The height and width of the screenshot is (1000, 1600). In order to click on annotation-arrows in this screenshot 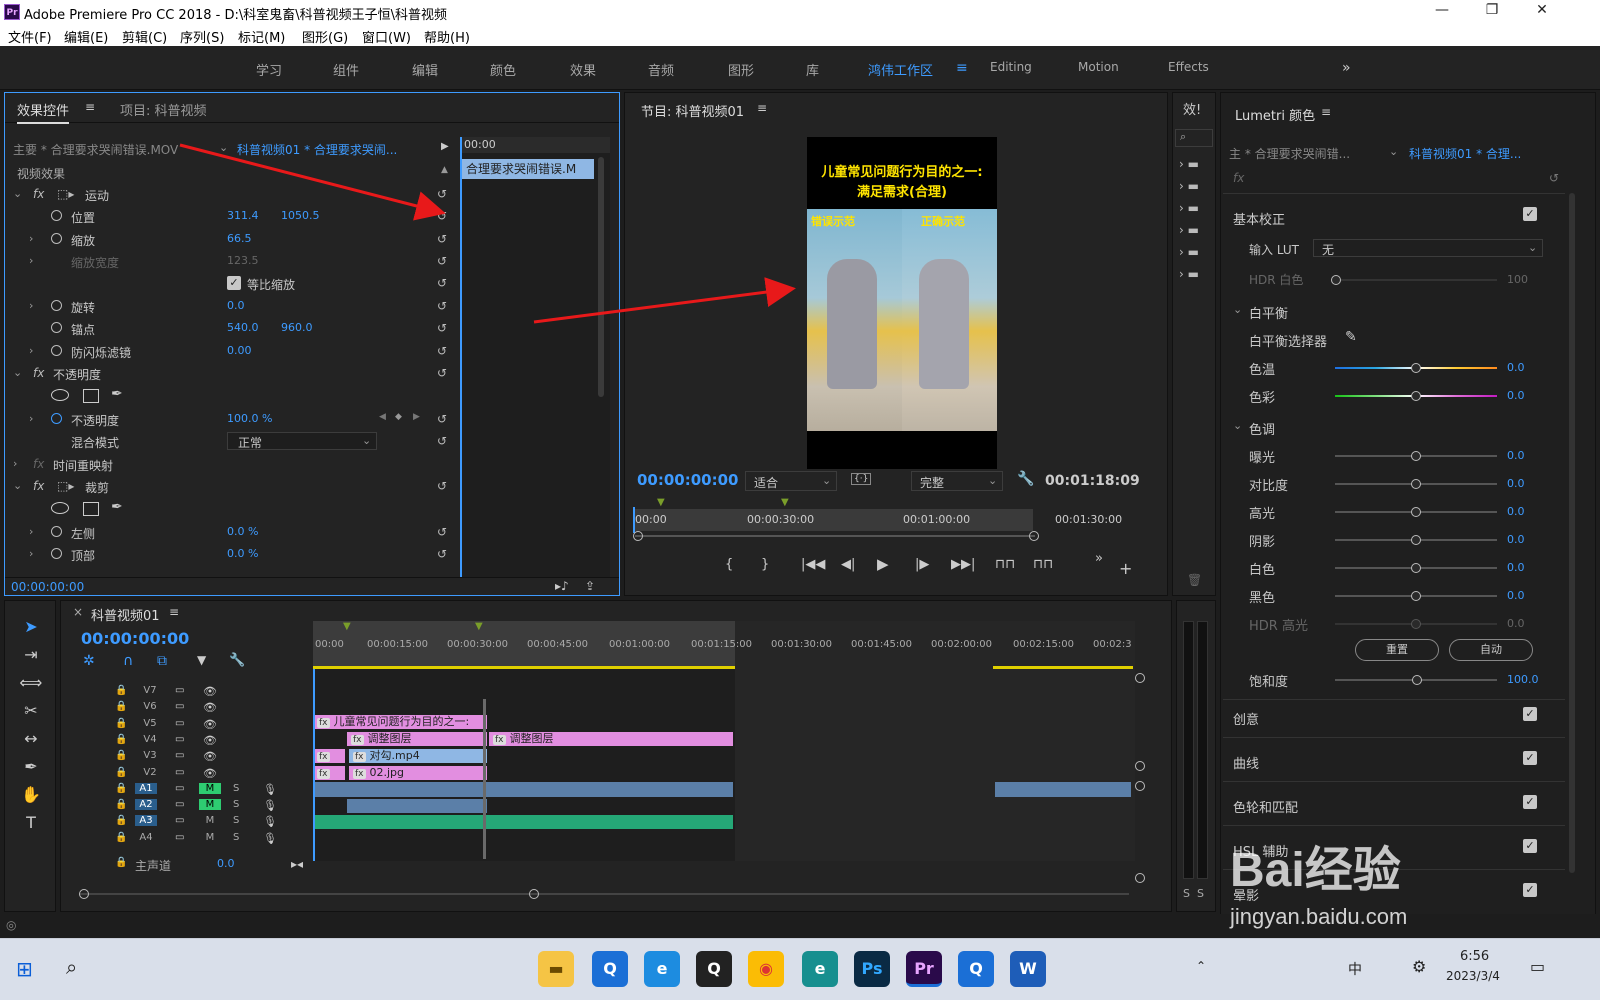, I will do `click(487, 233)`.